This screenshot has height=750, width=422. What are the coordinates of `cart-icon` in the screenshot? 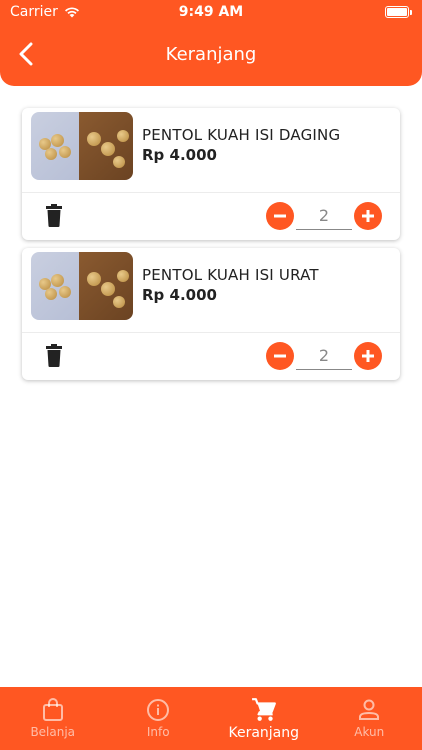 It's located at (263, 709).